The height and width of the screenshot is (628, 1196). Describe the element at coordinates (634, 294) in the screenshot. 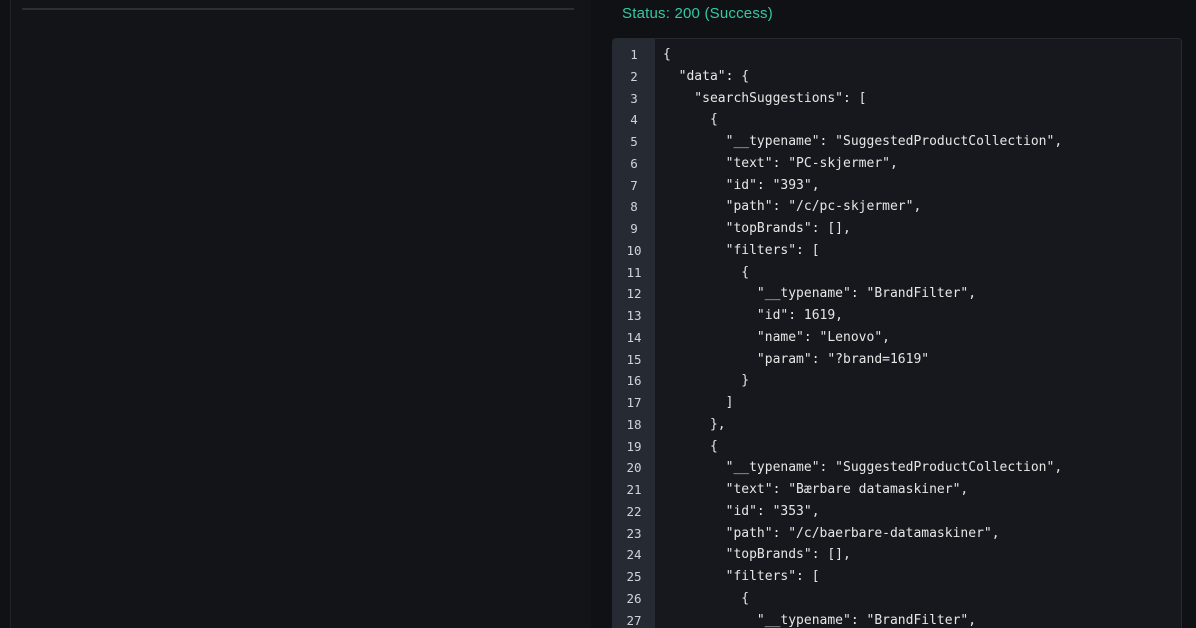

I see `line-number: 12` at that location.